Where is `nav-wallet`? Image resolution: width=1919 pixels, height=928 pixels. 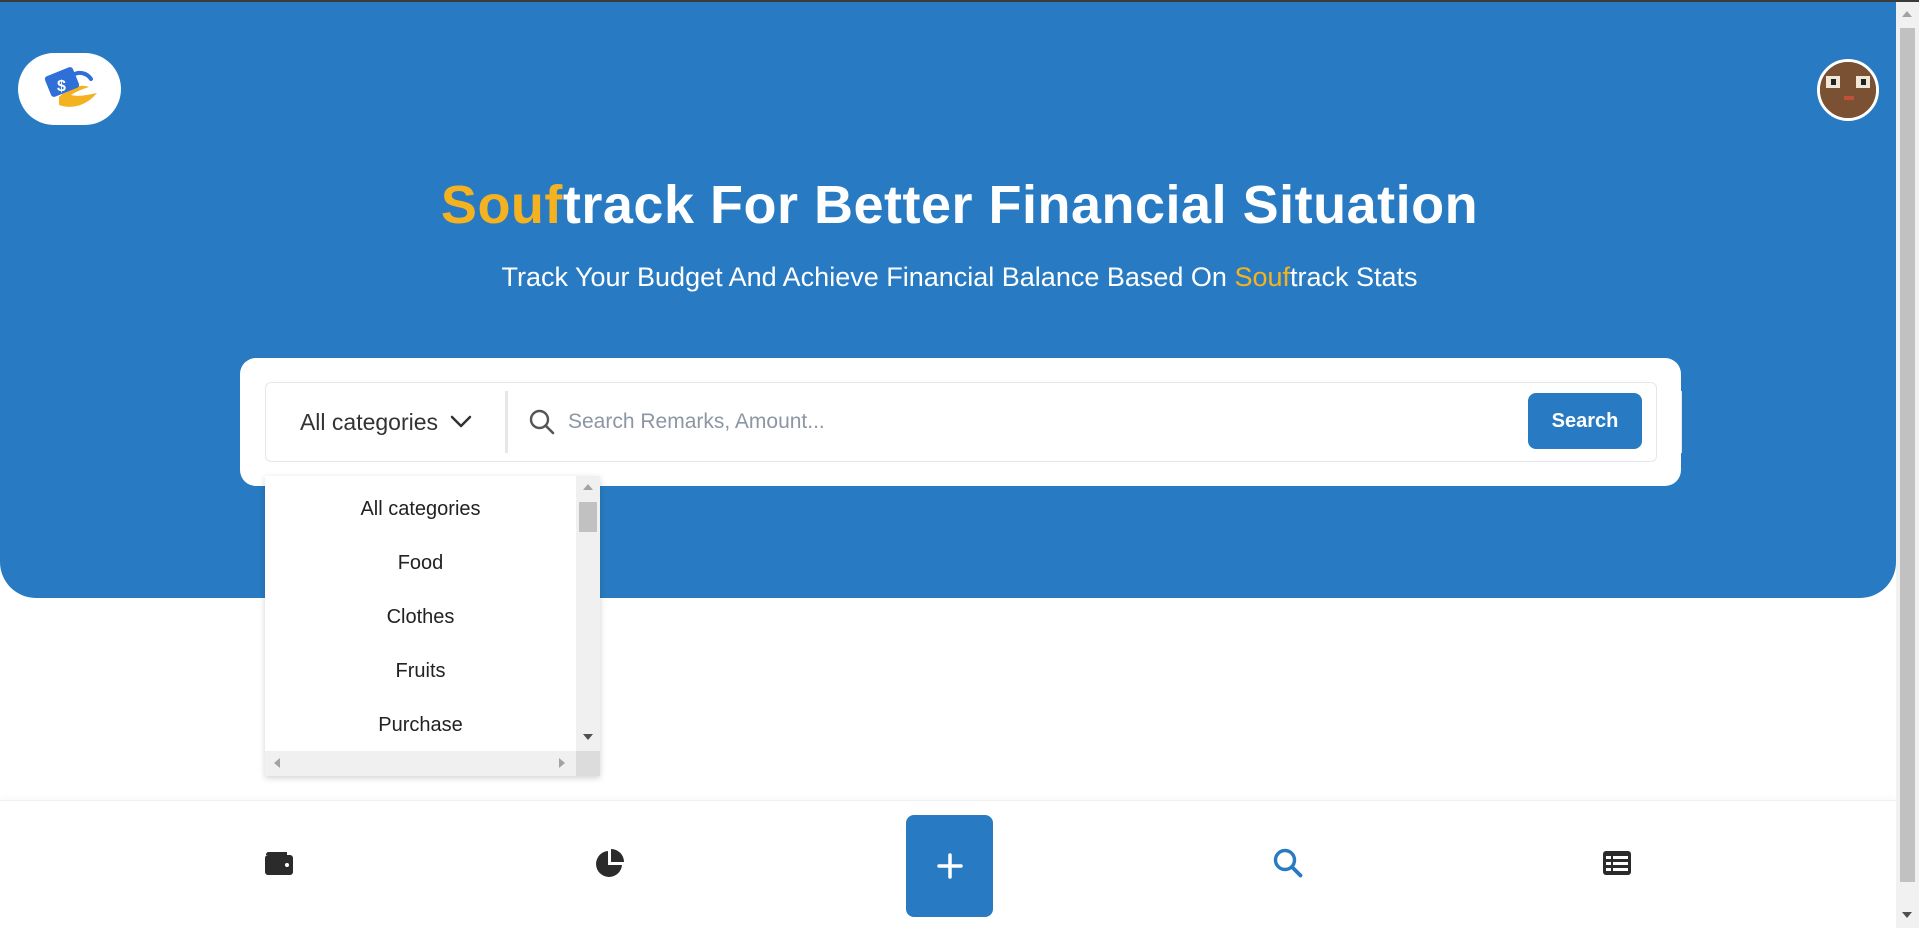 nav-wallet is located at coordinates (279, 863).